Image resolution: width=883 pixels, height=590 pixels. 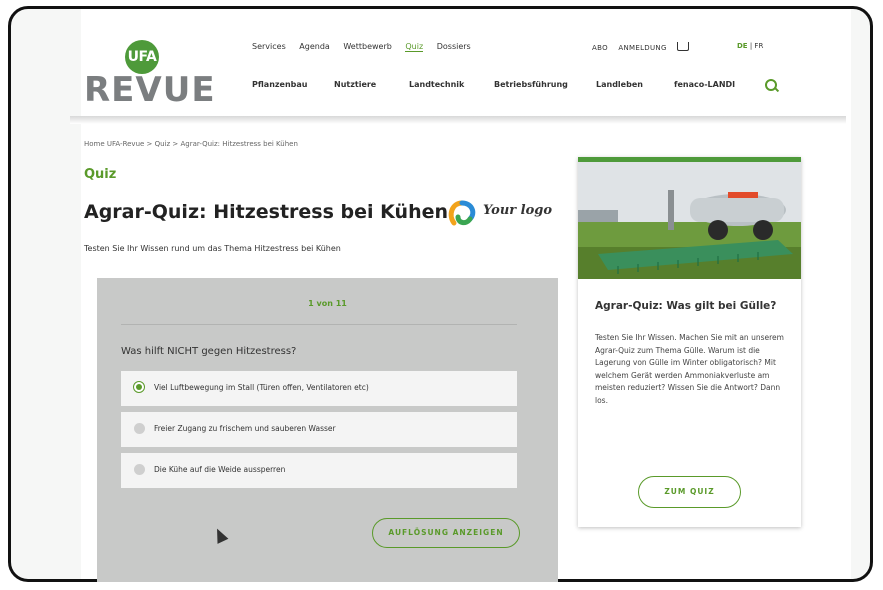 What do you see at coordinates (220, 469) in the screenshot?
I see `answer-label: Die Kühe auf die Weide aussperren` at bounding box center [220, 469].